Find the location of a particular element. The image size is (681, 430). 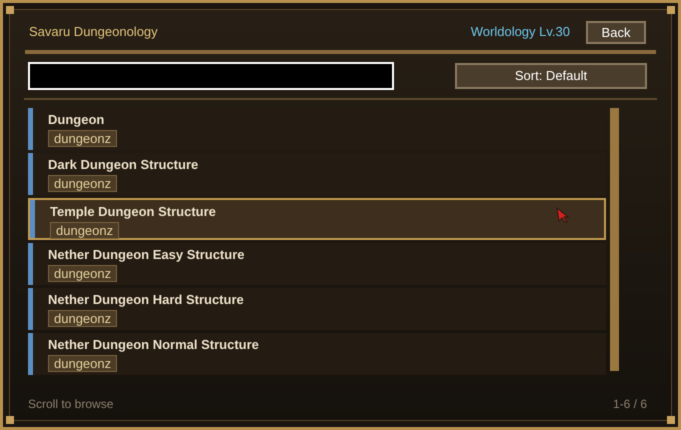

scrollbar-thumb is located at coordinates (614, 239).